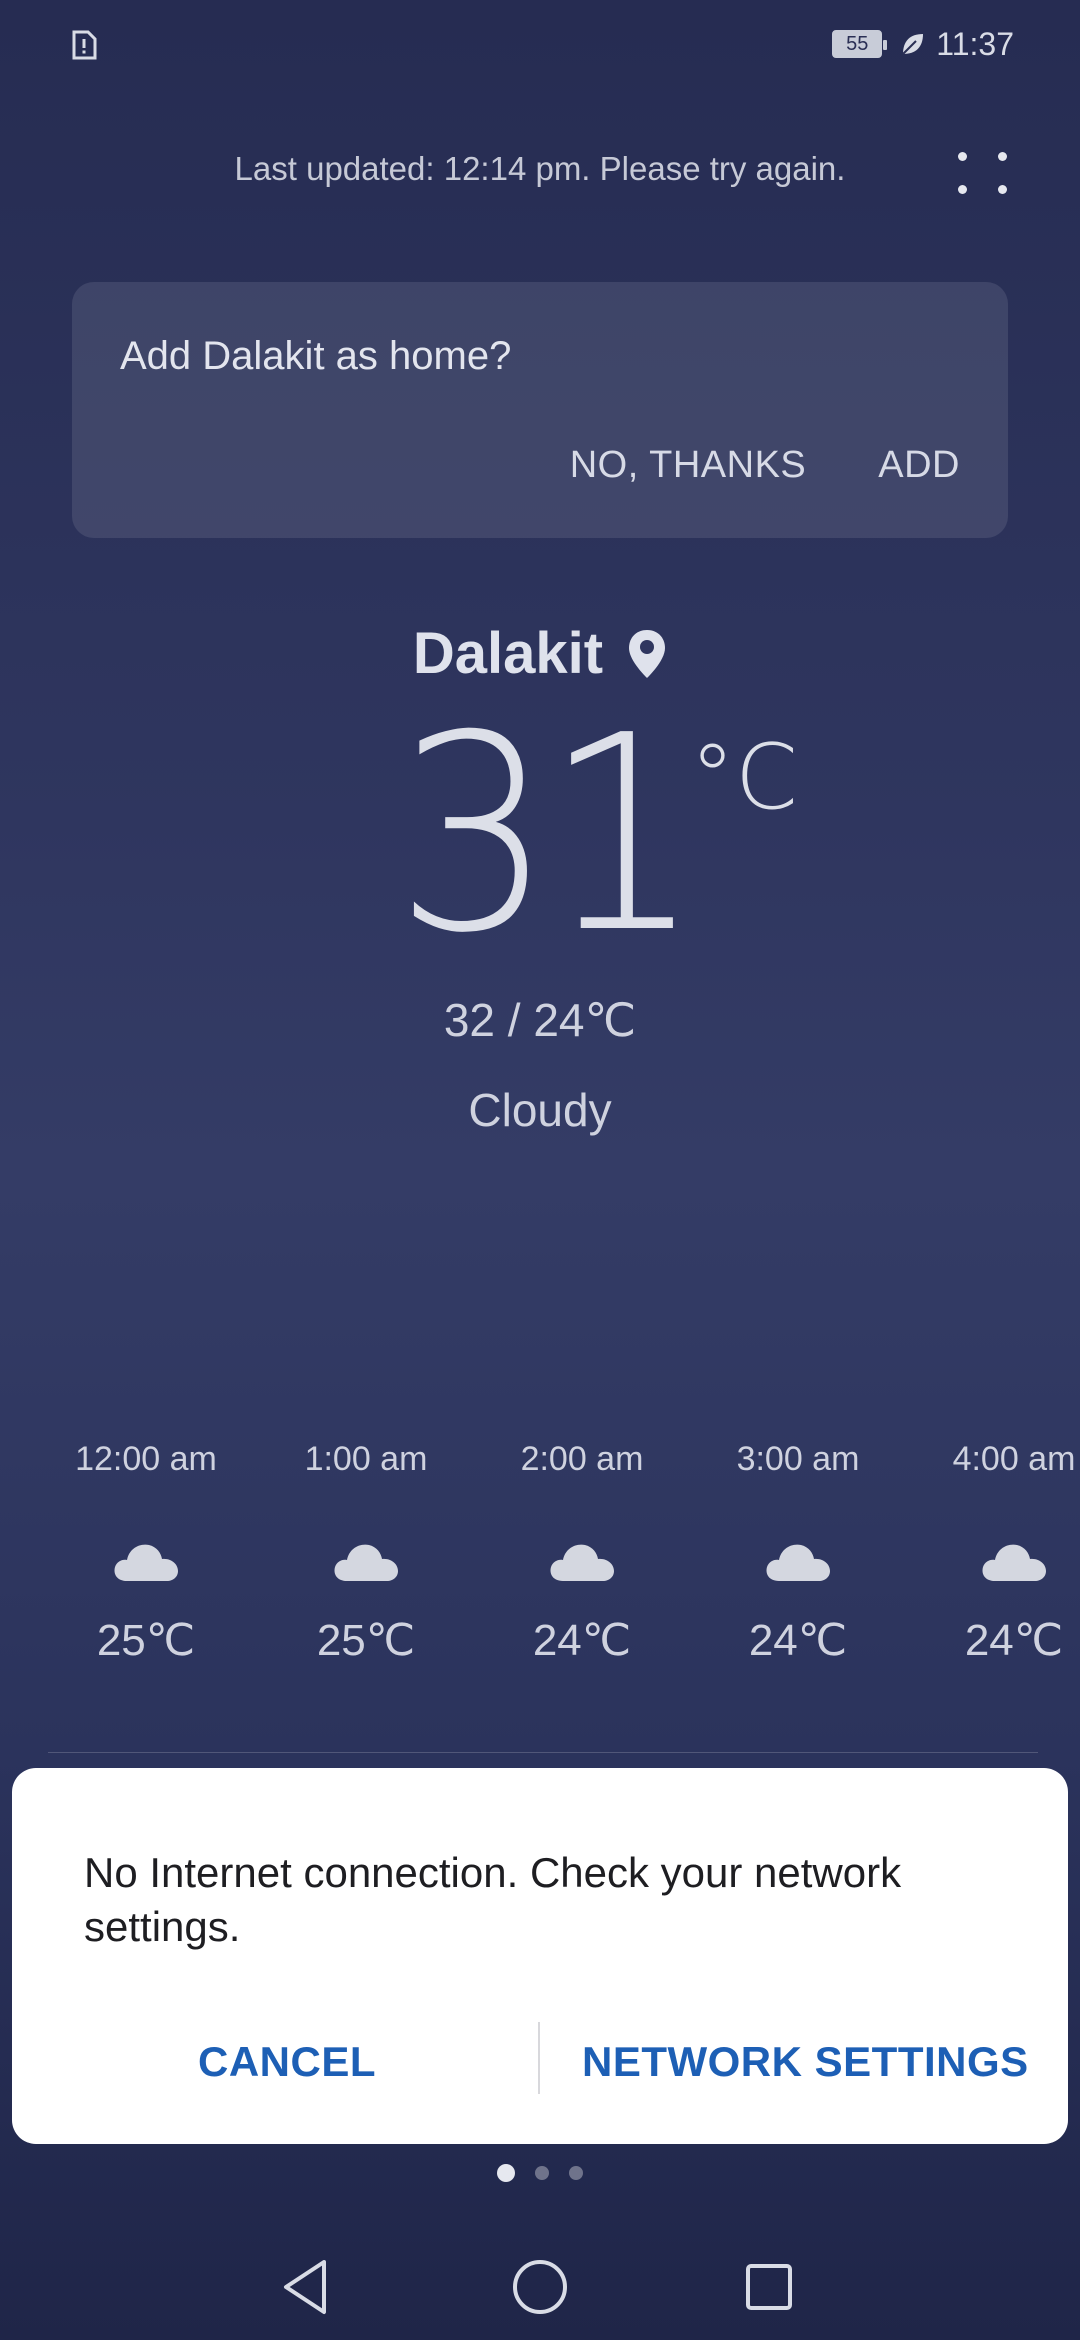 Image resolution: width=1080 pixels, height=2340 pixels. I want to click on hour-item: 1:00 am 25℃, so click(366, 1553).